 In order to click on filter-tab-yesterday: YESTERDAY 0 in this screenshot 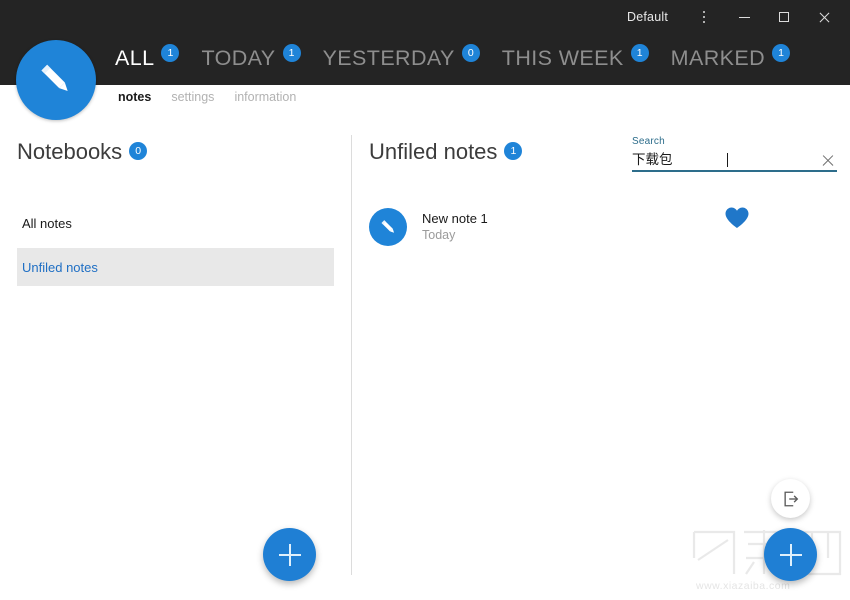, I will do `click(401, 57)`.